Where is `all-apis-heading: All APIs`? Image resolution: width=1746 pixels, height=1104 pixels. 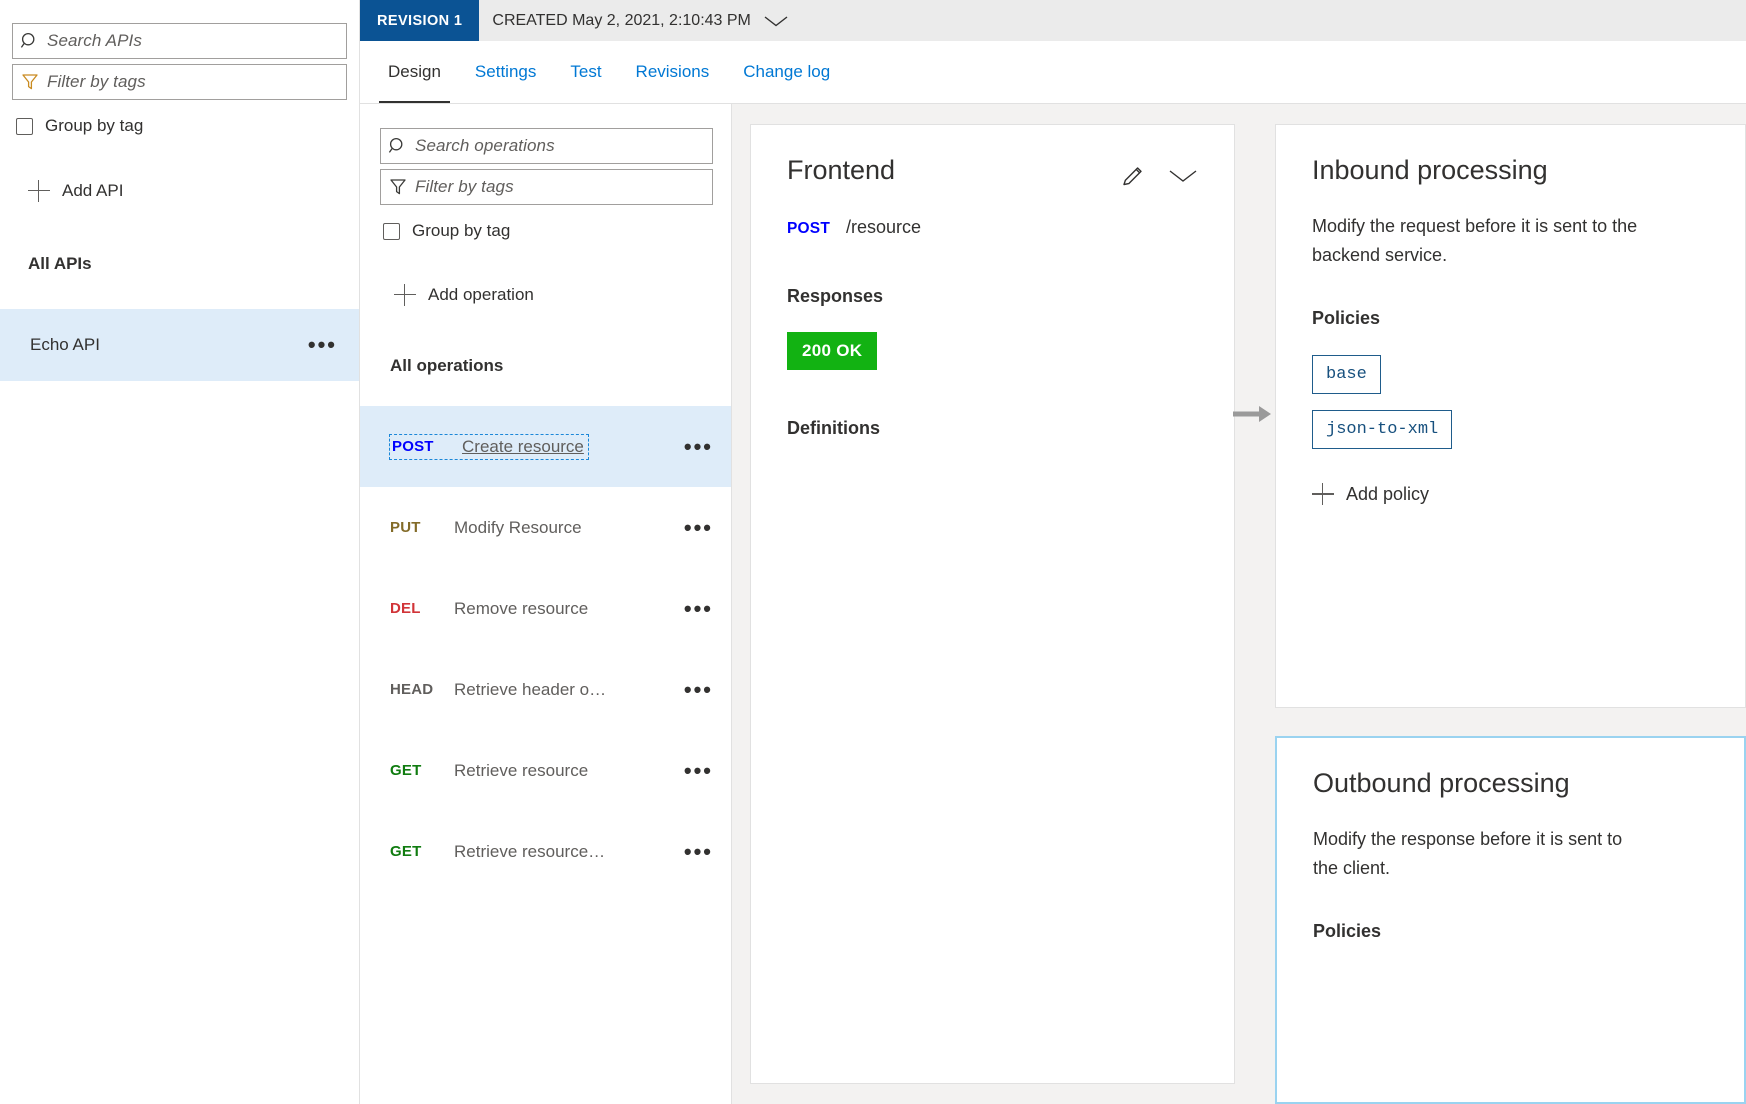 all-apis-heading: All APIs is located at coordinates (60, 263).